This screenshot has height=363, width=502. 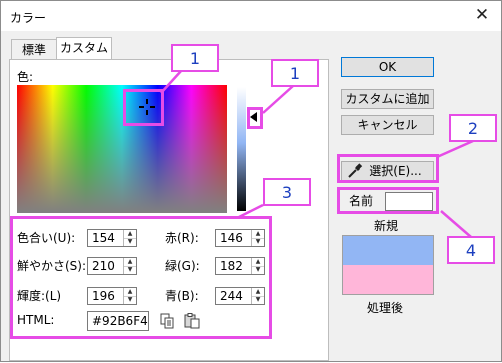 I want to click on new-color-swatch, so click(x=388, y=250).